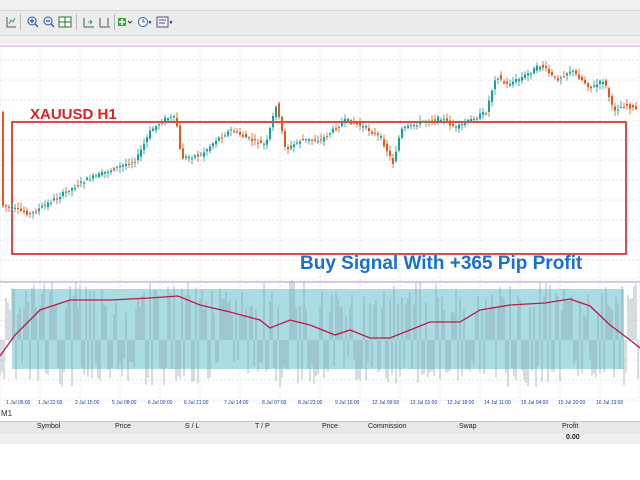 The height and width of the screenshot is (480, 640). What do you see at coordinates (310, 403) in the screenshot?
I see `time-axis-label: 8 Jul 23:00` at bounding box center [310, 403].